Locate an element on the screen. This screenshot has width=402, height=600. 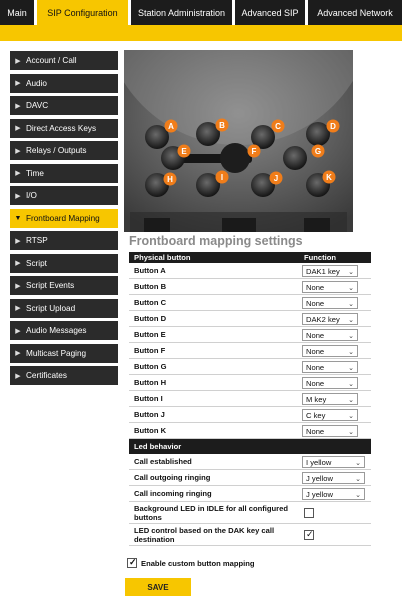
table-row: Button C None ⌄ is located at coordinates (250, 303).